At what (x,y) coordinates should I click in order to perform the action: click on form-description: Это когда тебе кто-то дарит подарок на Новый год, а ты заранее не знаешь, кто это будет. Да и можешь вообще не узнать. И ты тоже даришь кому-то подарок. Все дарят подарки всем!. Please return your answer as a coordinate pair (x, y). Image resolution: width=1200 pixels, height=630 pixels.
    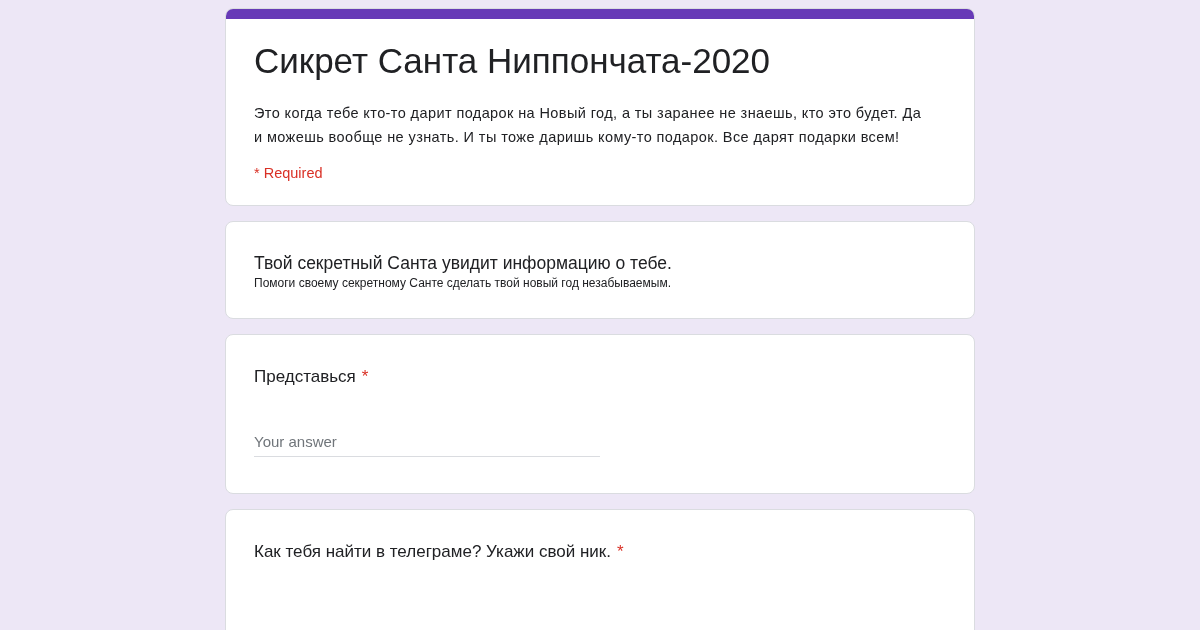
    Looking at the image, I should click on (588, 125).